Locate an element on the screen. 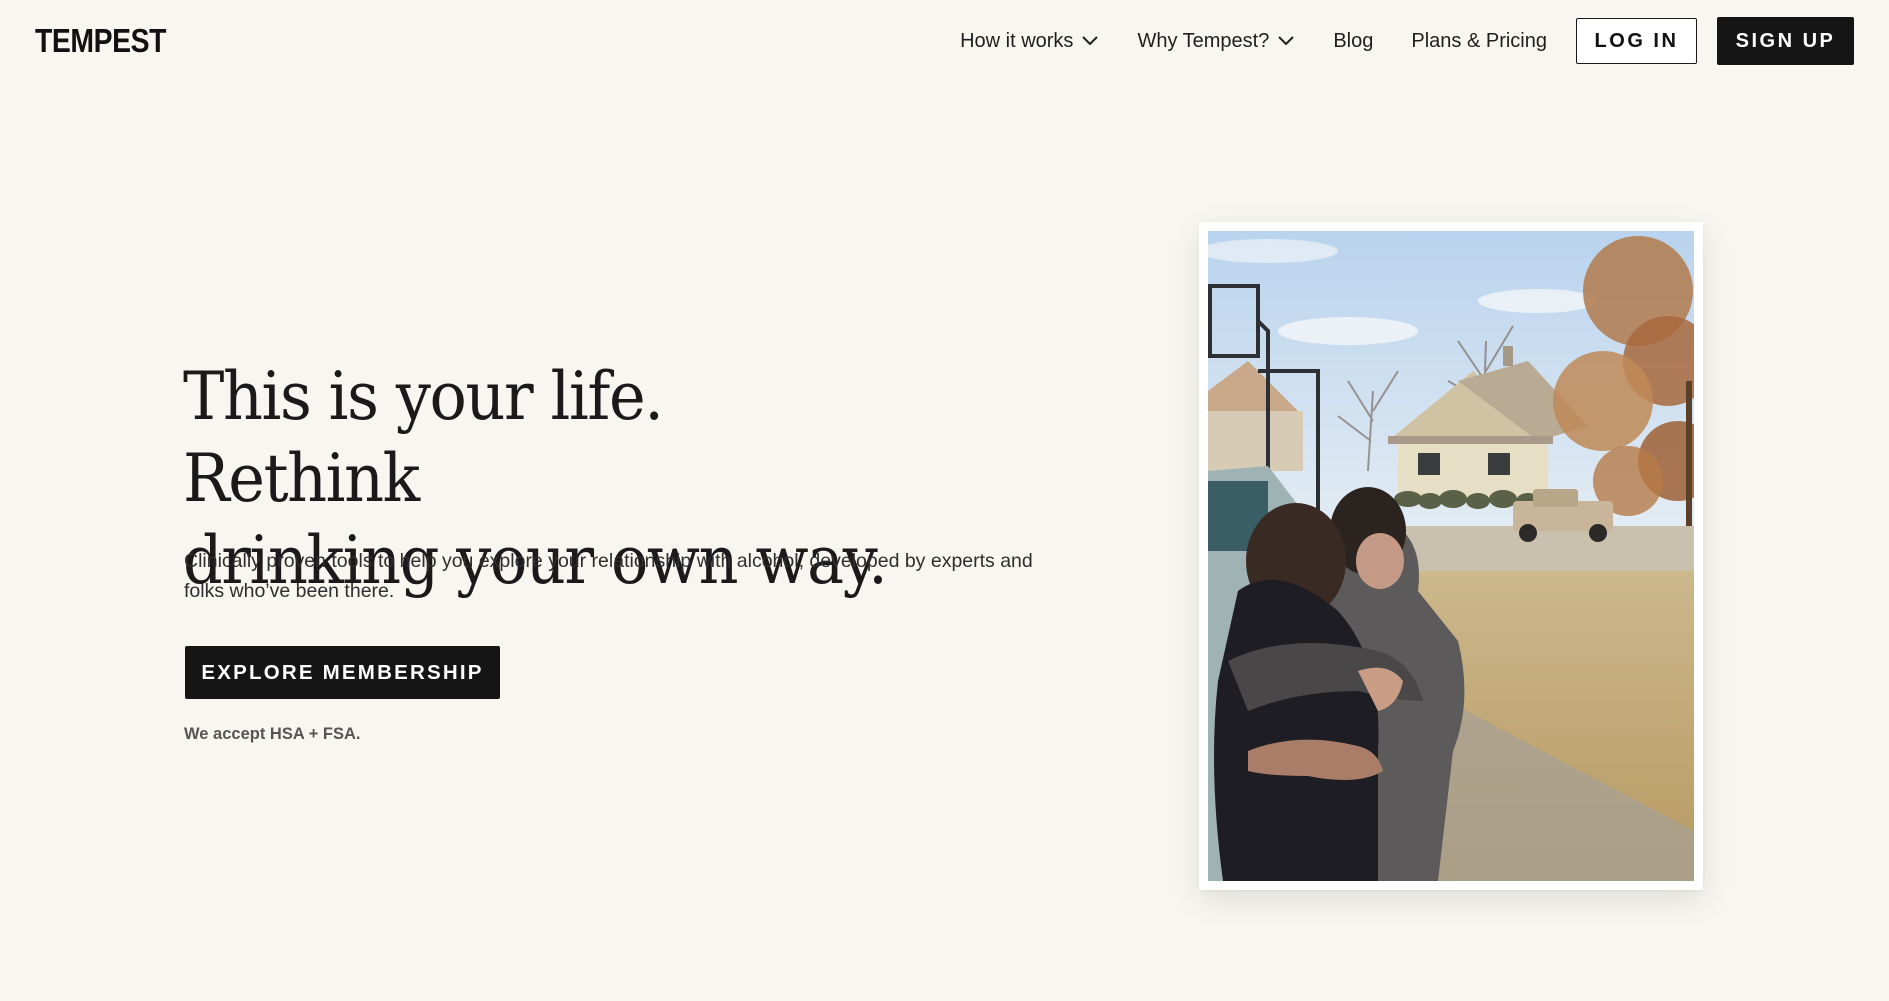  nav-item-plans-pricing: Plans & Pricing is located at coordinates (1479, 41).